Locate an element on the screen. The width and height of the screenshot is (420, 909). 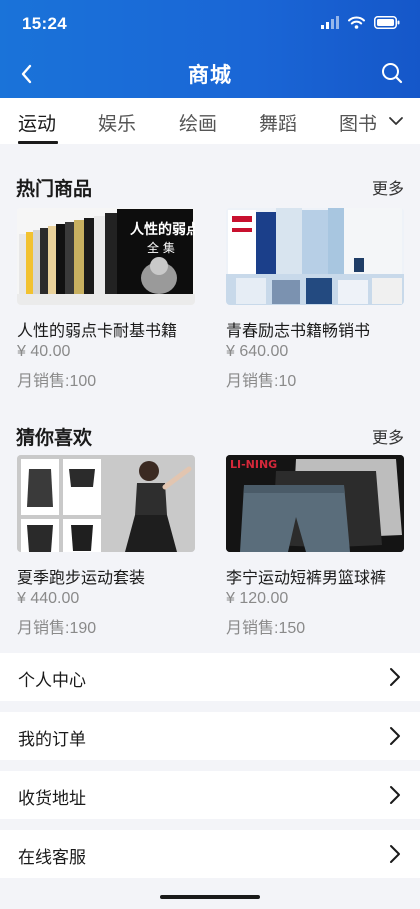
product-name: 青春励志书籍畅销书 is located at coordinates (298, 331).